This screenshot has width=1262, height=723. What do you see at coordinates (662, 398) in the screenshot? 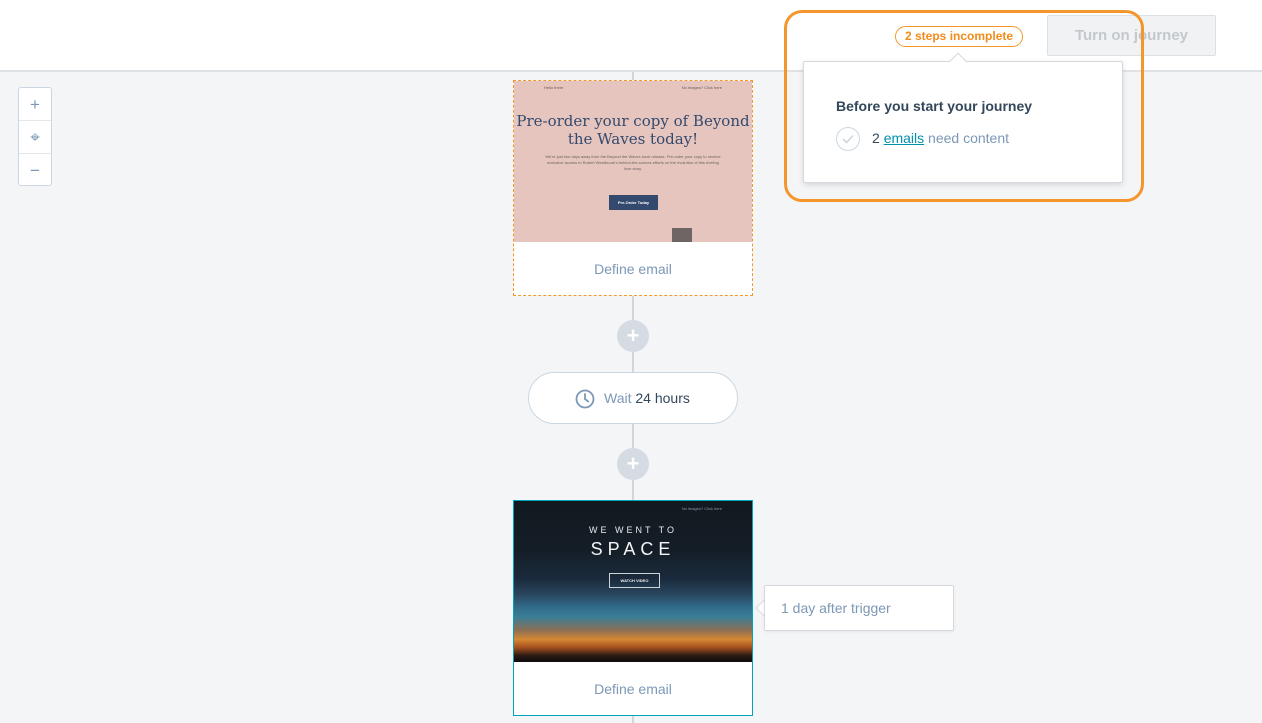
I see `wait-duration: 24 hours` at bounding box center [662, 398].